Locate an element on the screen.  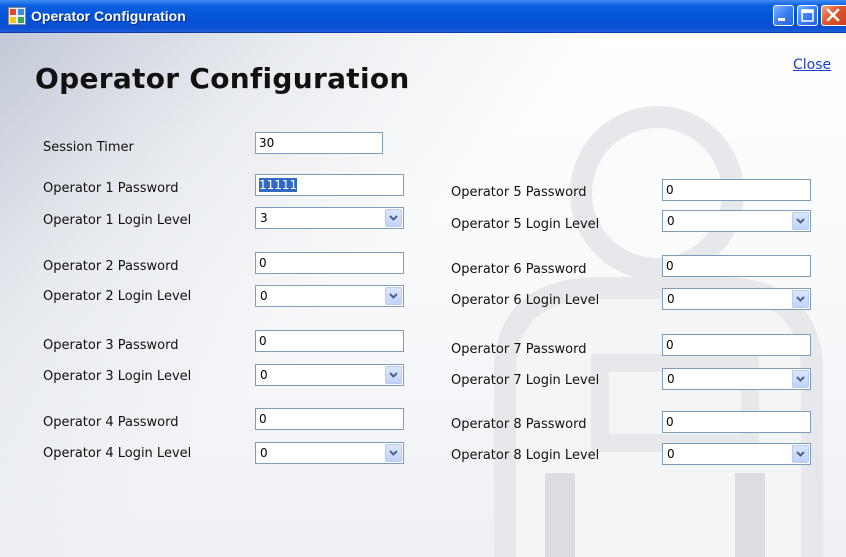
maximize-icon is located at coordinates (807, 15).